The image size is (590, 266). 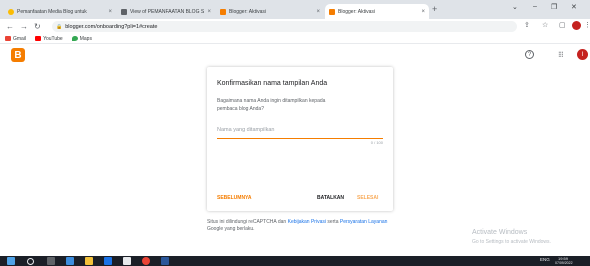 I want to click on dialog-title: Konfirmasikan nama tampilan Anda, so click(x=272, y=83).